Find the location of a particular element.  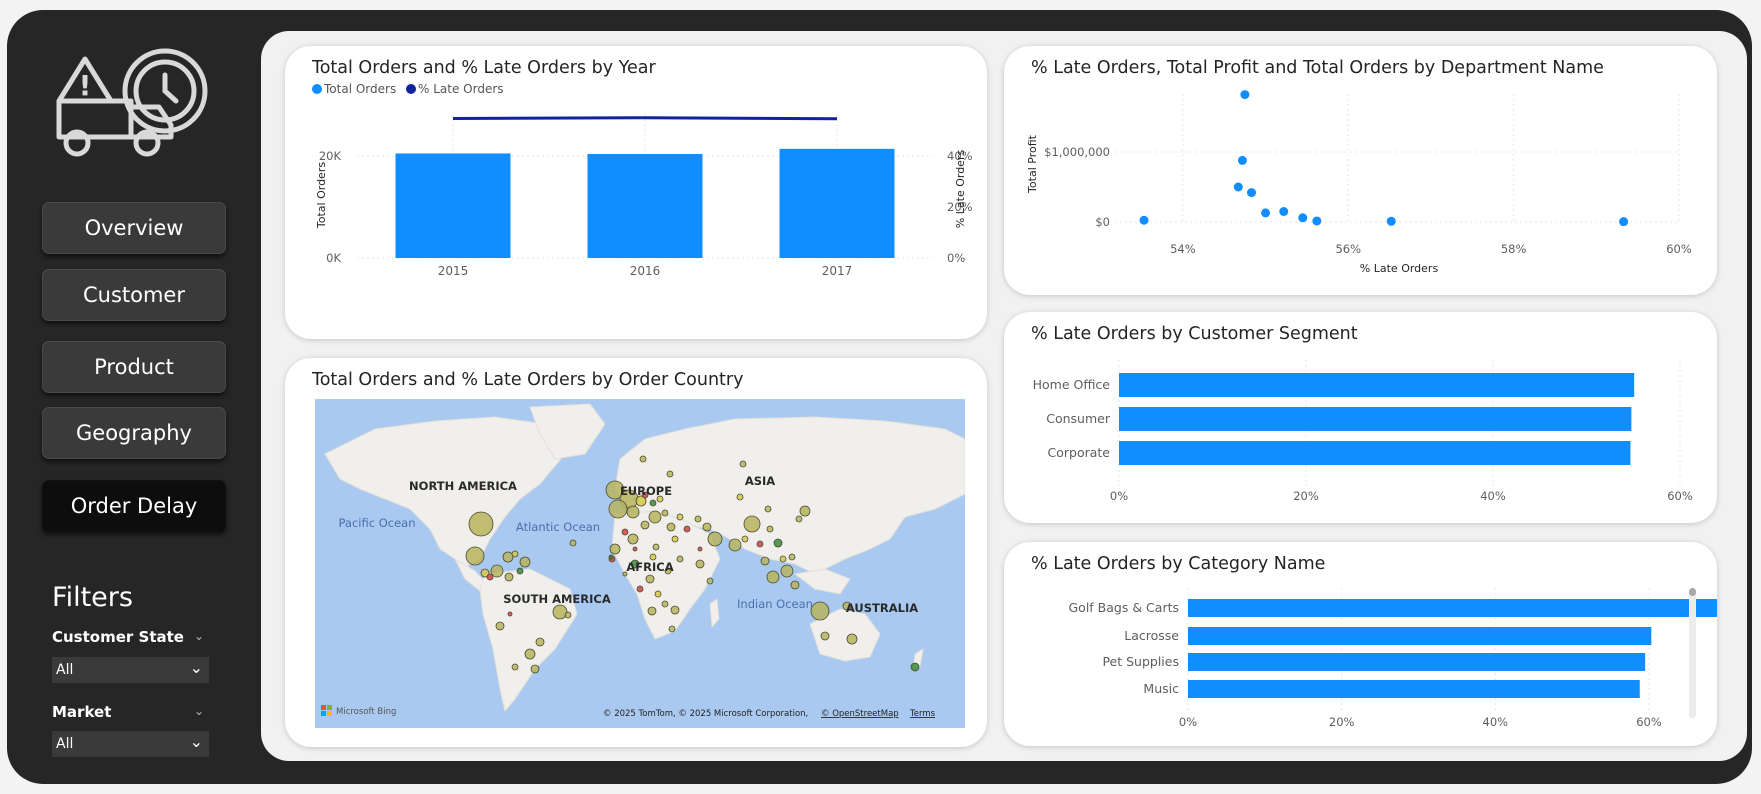

x-tick-label: 56% is located at coordinates (1348, 249).